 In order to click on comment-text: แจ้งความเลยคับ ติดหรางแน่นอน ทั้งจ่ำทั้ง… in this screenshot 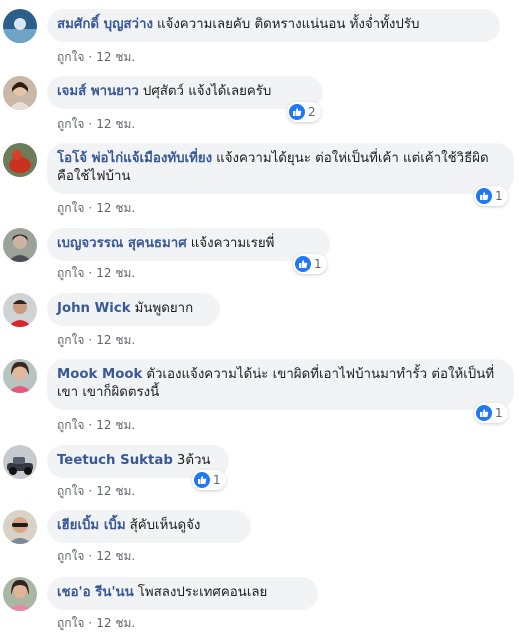, I will do `click(288, 24)`.